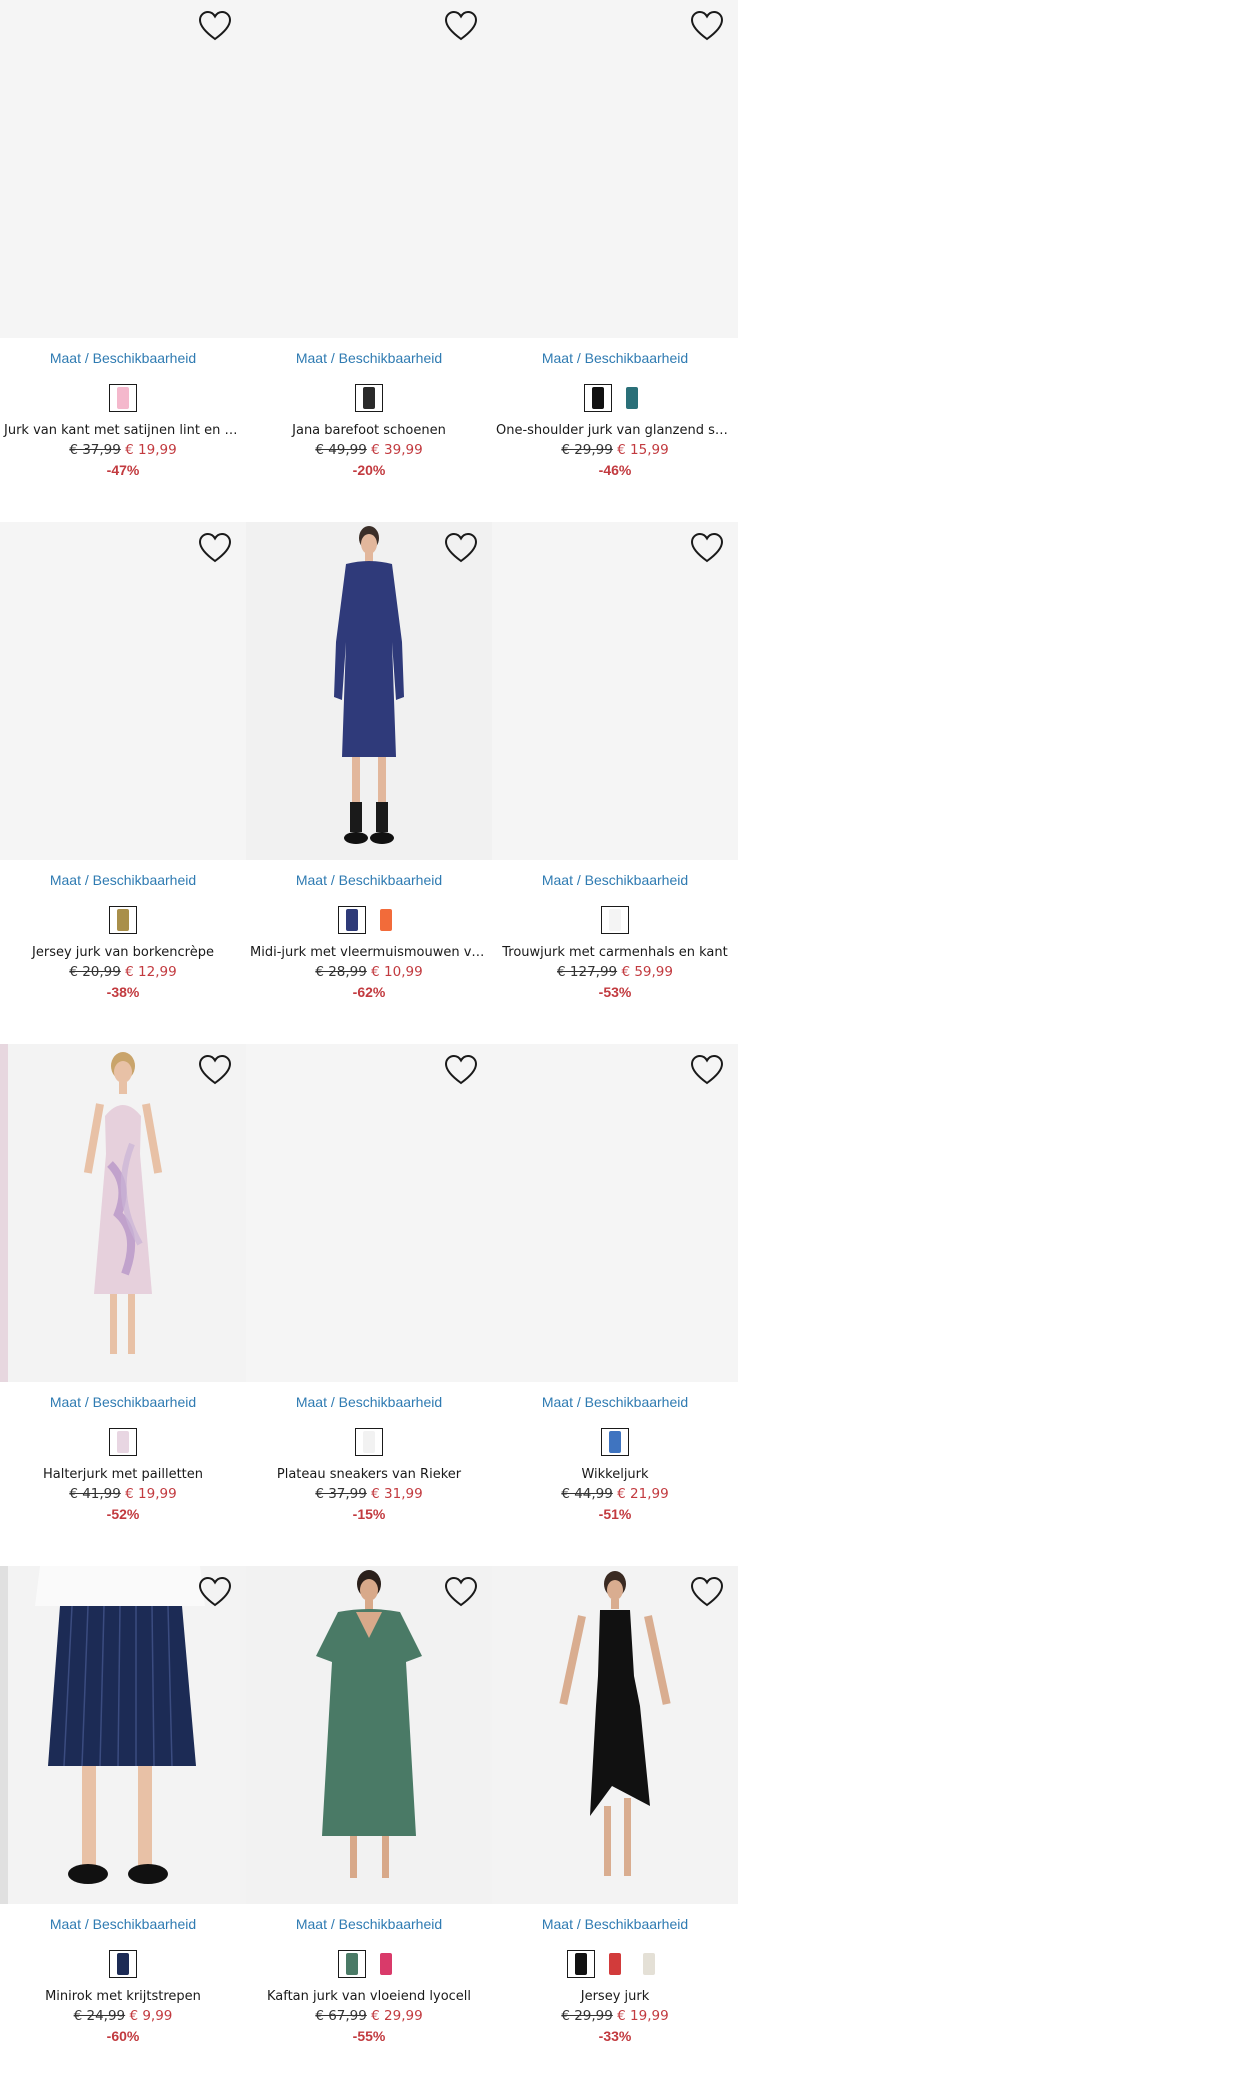 Image resolution: width=1250 pixels, height=2082 pixels. Describe the element at coordinates (615, 952) in the screenshot. I see `product-title: Trouwjurk met carmenhals en kant` at that location.